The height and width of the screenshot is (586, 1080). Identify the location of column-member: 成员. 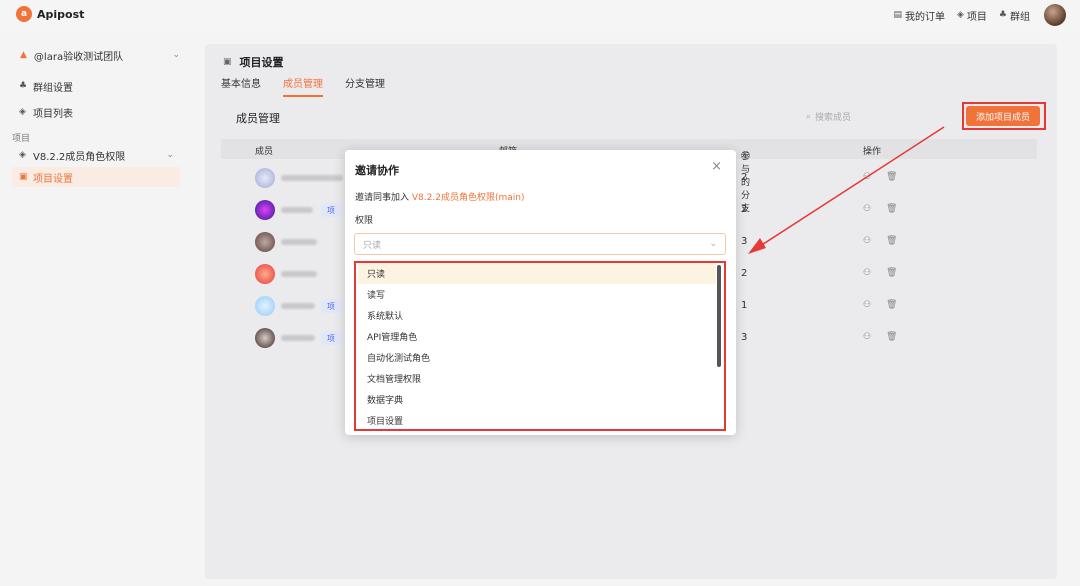
(264, 152).